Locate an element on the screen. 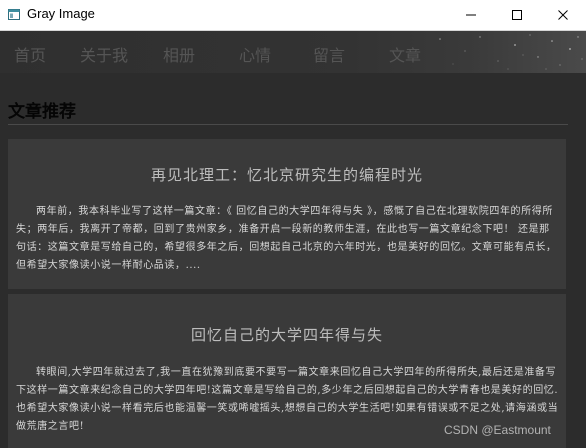  section-title: 文章推荐 is located at coordinates (42, 112).